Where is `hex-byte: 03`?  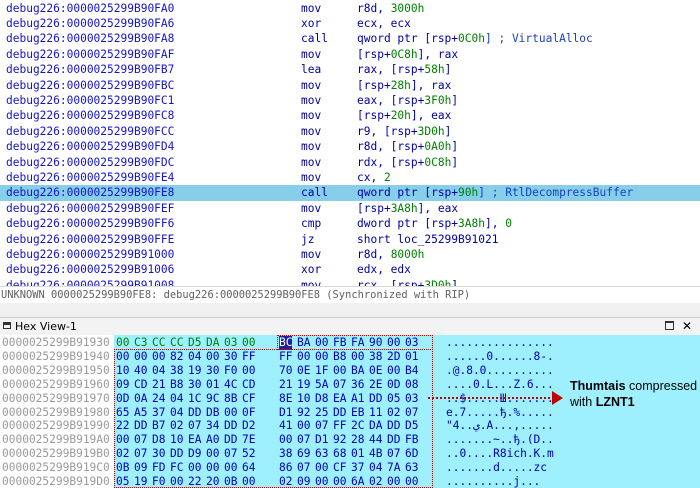
hex-byte: 03 is located at coordinates (230, 343).